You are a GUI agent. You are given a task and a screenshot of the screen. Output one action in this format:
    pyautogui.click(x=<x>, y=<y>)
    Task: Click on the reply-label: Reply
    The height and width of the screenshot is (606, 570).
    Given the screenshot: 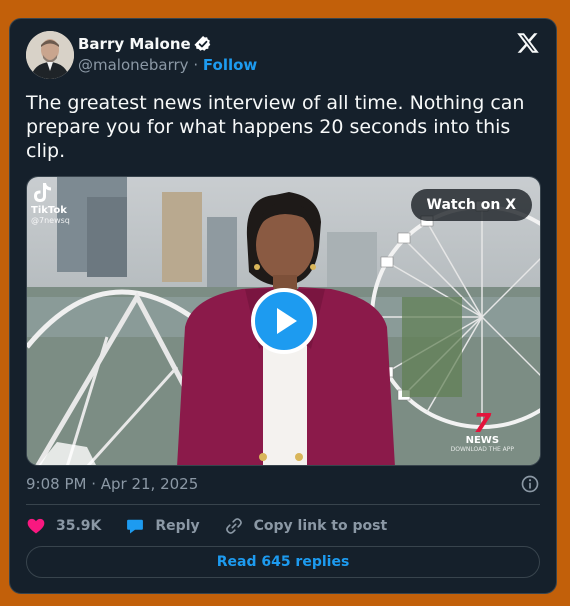 What is the action you would take?
    pyautogui.click(x=177, y=526)
    